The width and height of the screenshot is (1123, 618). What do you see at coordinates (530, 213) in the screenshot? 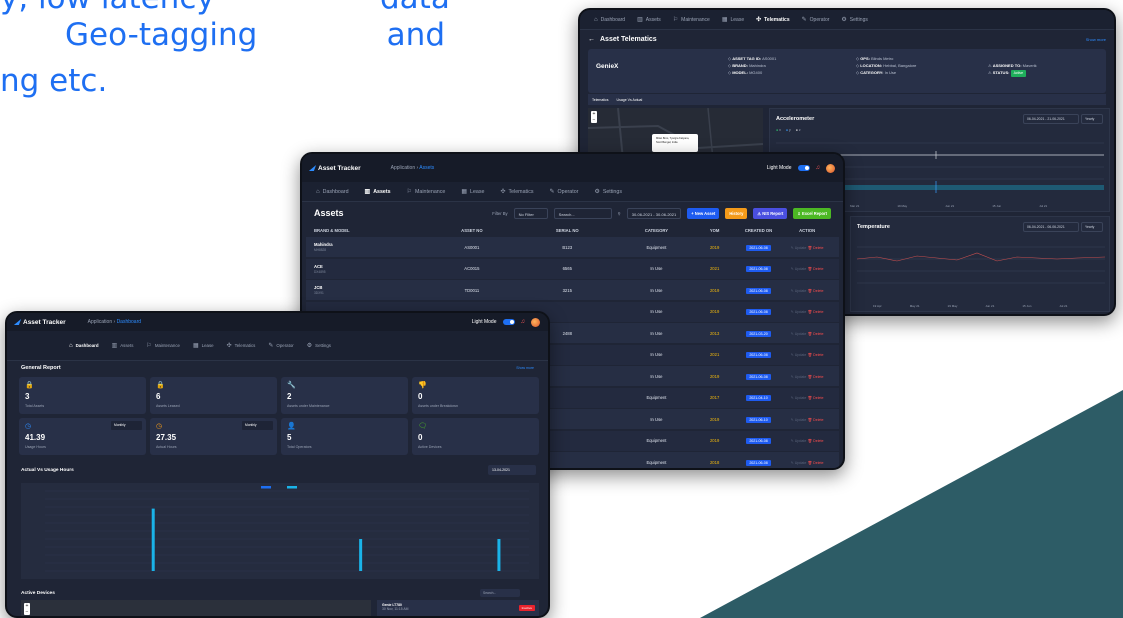
I see `filter-select: No Filter` at bounding box center [530, 213].